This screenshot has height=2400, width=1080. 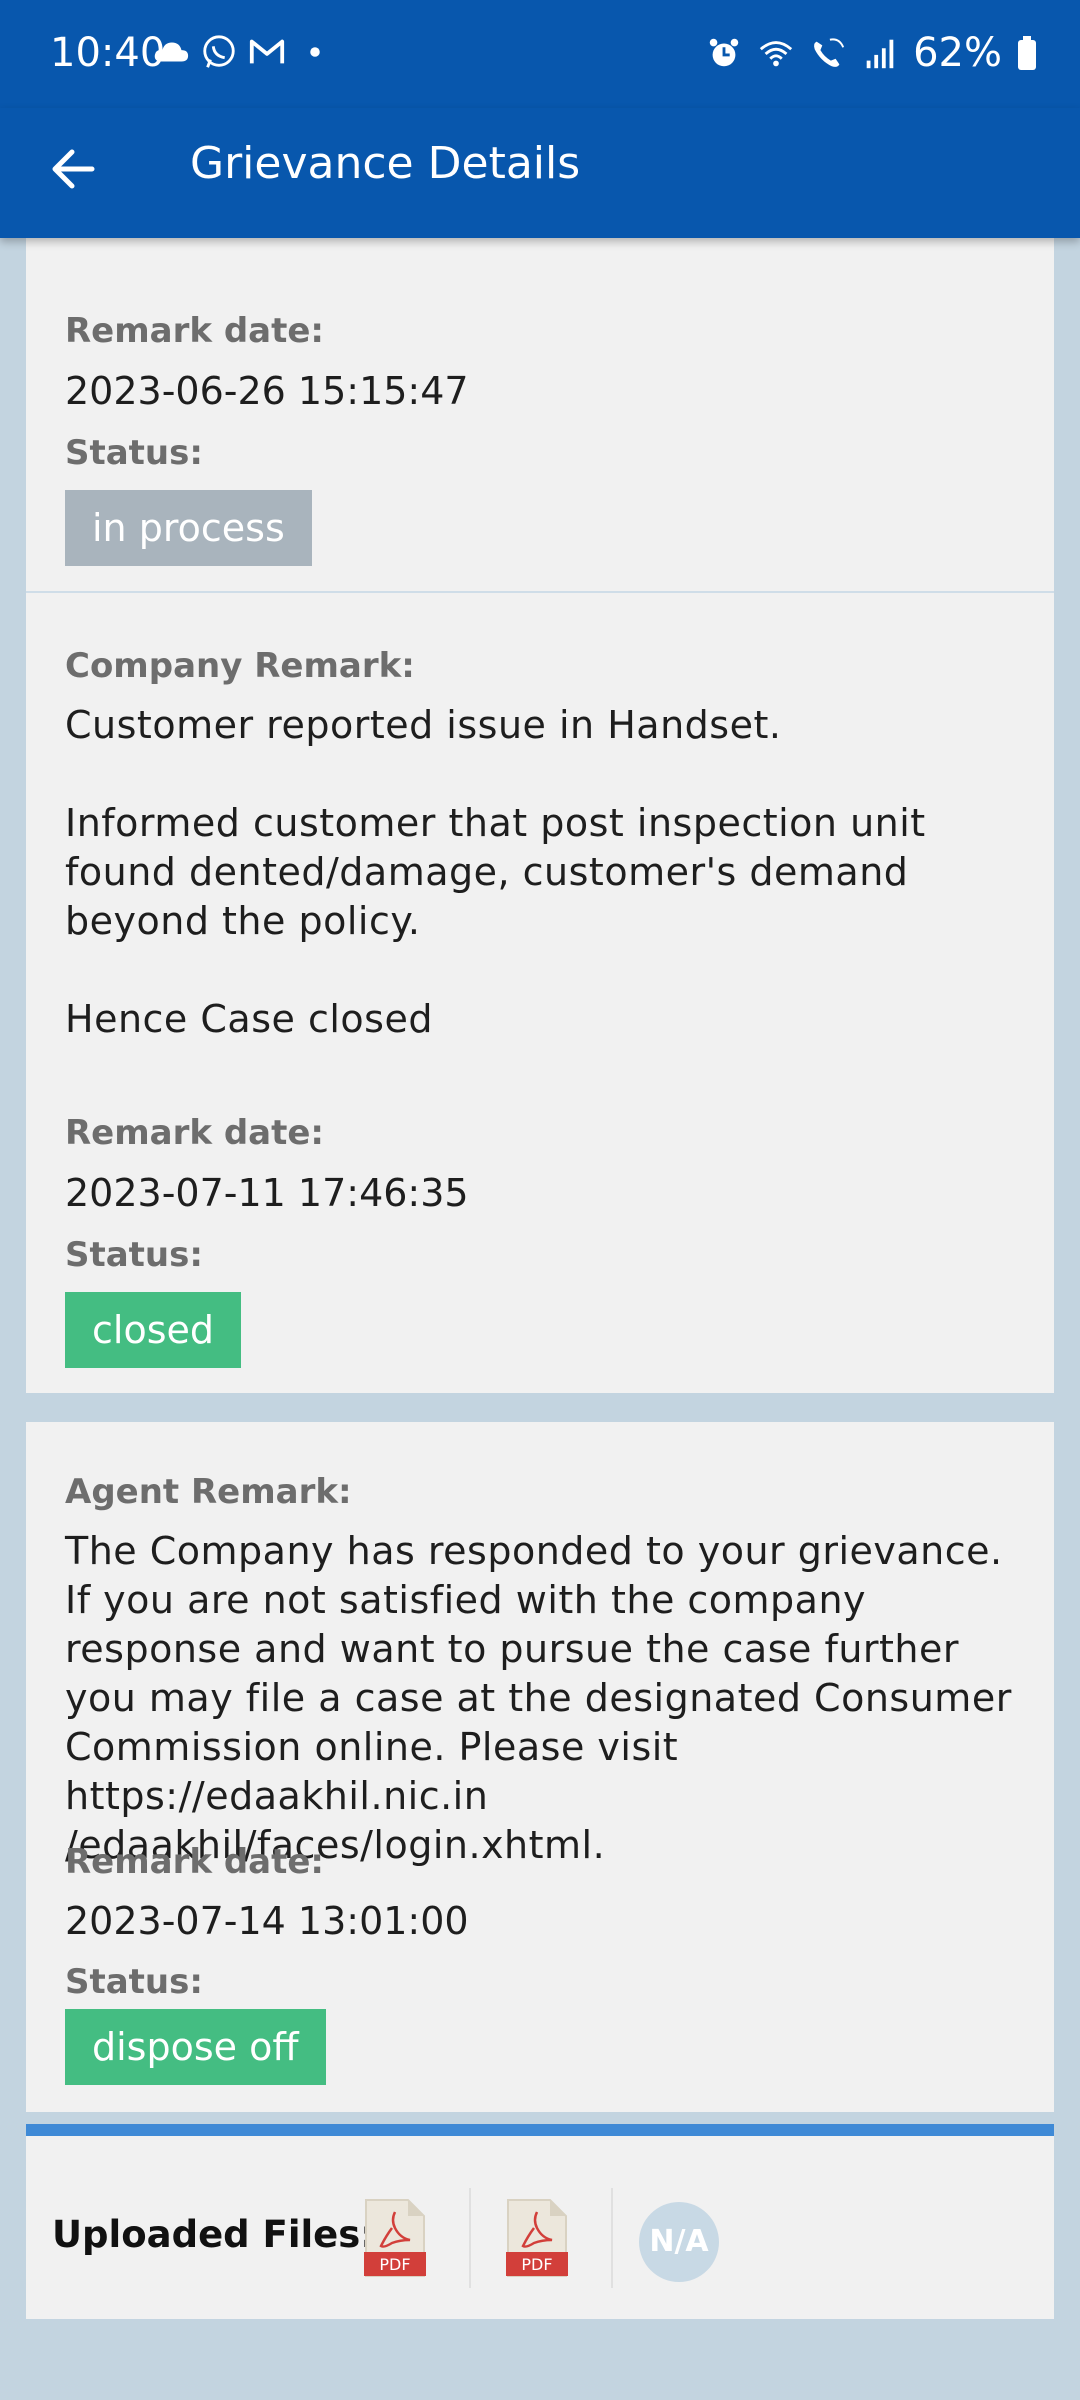 I want to click on dot-icon, so click(x=315, y=52).